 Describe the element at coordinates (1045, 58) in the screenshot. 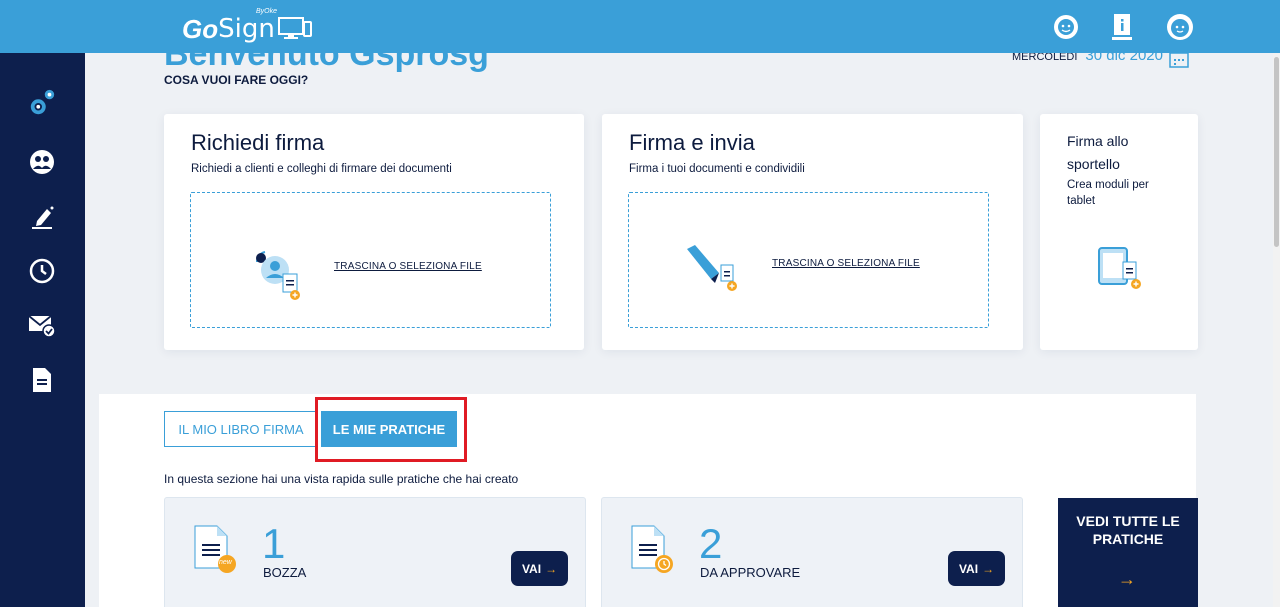

I see `weekday-label: MERCOLEDÌ` at that location.